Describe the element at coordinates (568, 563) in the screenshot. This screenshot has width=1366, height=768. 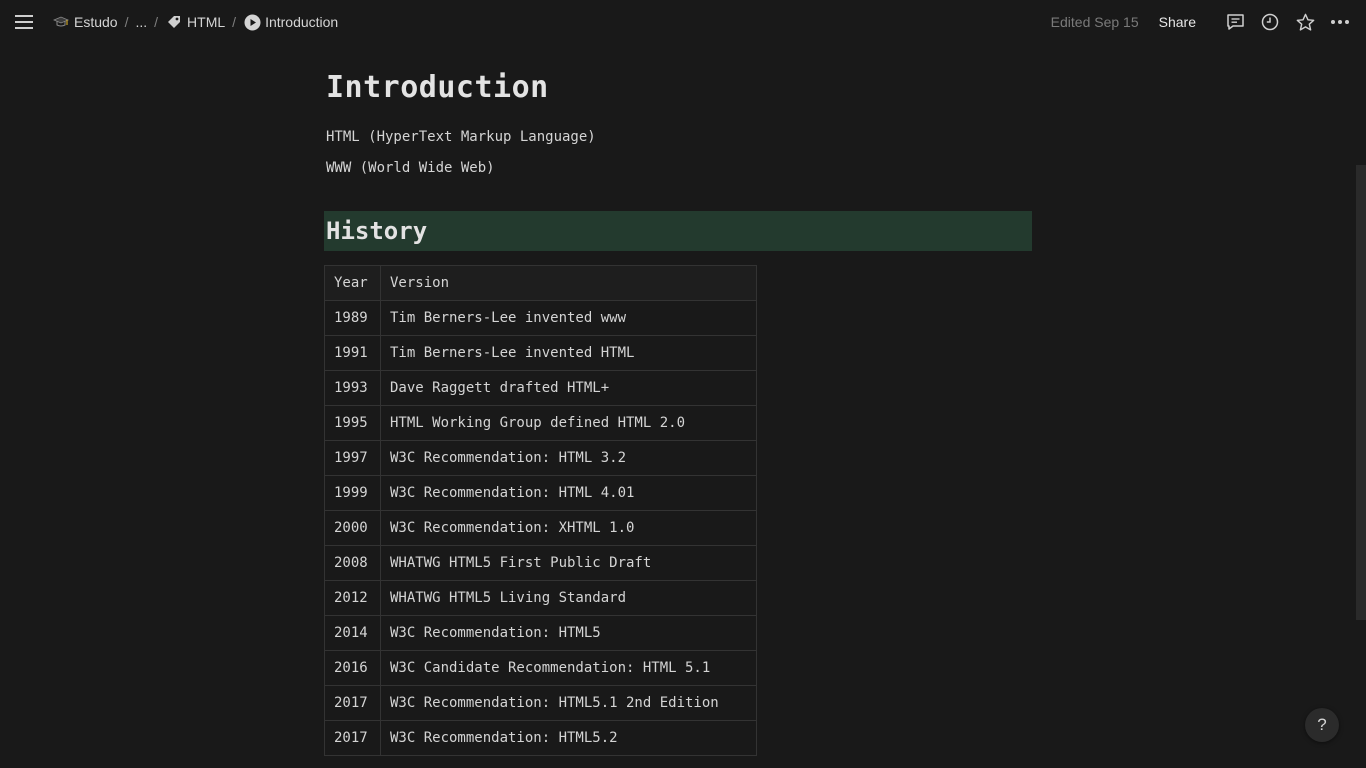
I see `table-cell-version: WHATWG HTML5 First Public Draft` at that location.